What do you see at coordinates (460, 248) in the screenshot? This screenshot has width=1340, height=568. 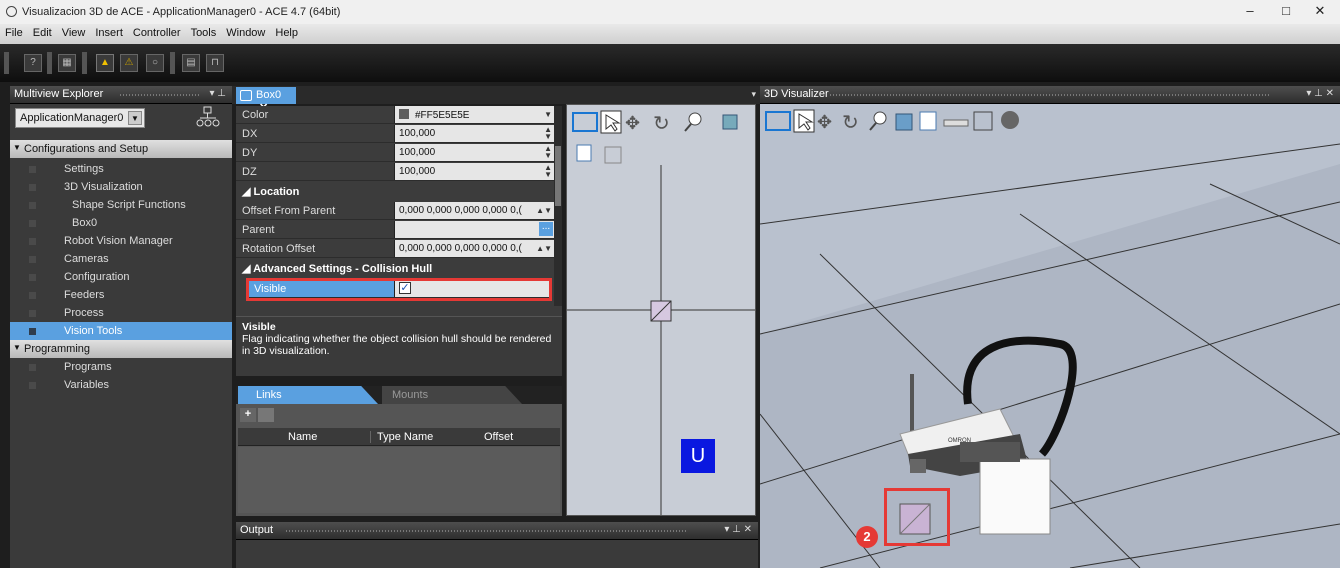 I see `rotation-value: 0,000 0,000 0,000 0,000 0,(` at bounding box center [460, 248].